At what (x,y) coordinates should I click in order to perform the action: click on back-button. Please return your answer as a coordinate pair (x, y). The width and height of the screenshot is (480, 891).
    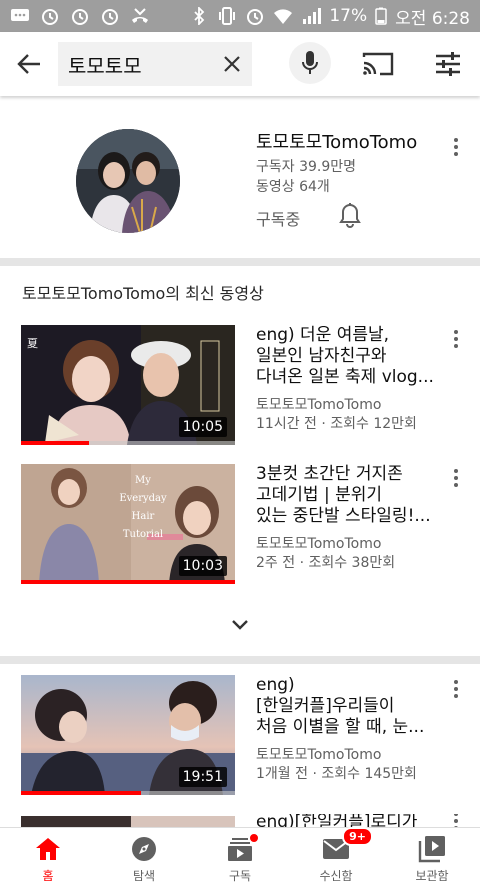
    Looking at the image, I should click on (29, 64).